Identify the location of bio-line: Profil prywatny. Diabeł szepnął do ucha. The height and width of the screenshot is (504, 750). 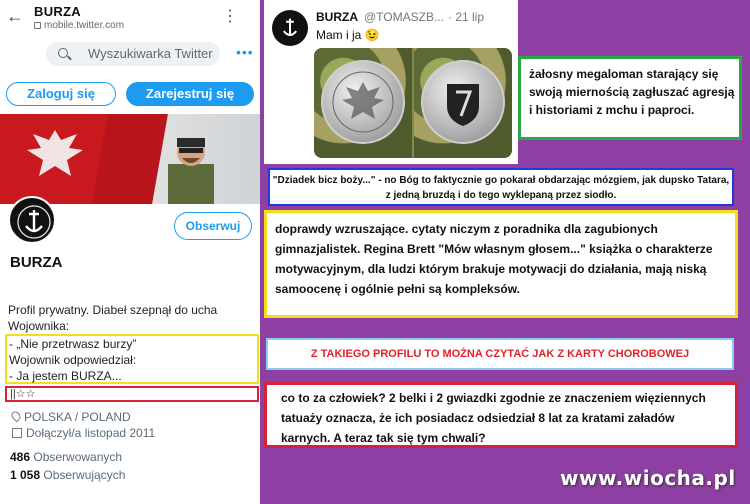
(113, 310).